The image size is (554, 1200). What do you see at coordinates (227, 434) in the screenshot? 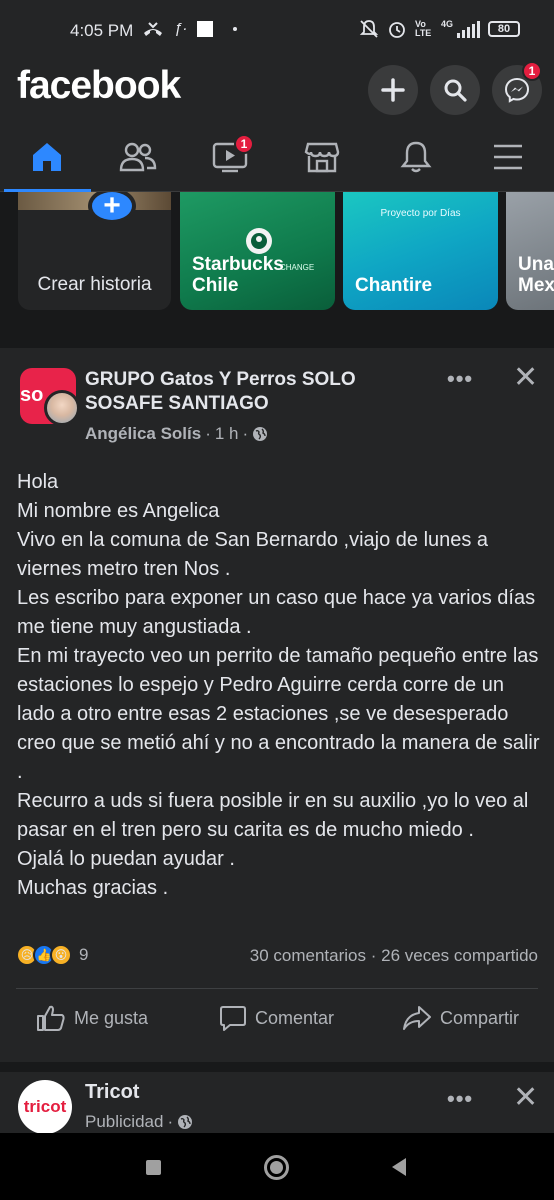
I see `post-time: 1 h` at bounding box center [227, 434].